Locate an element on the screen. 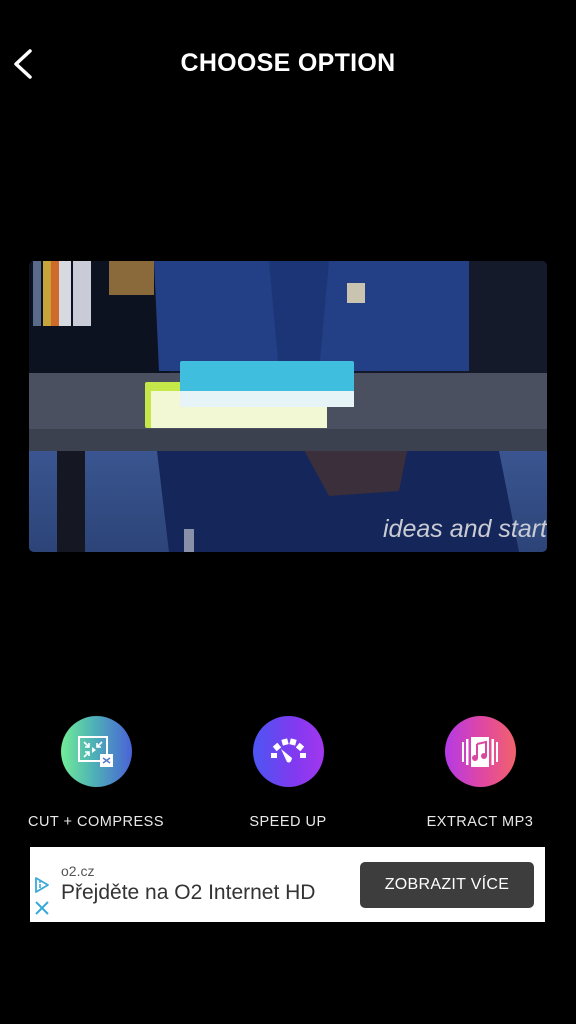  option-cut-compress-circle is located at coordinates (96, 751).